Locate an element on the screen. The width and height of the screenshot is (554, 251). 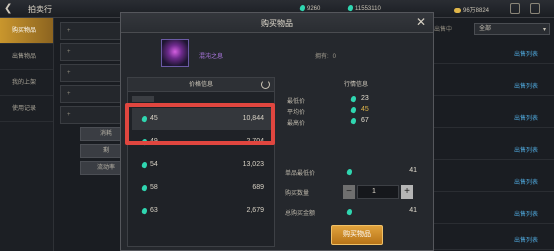
price-row: 54 13,023 is located at coordinates (202, 165).